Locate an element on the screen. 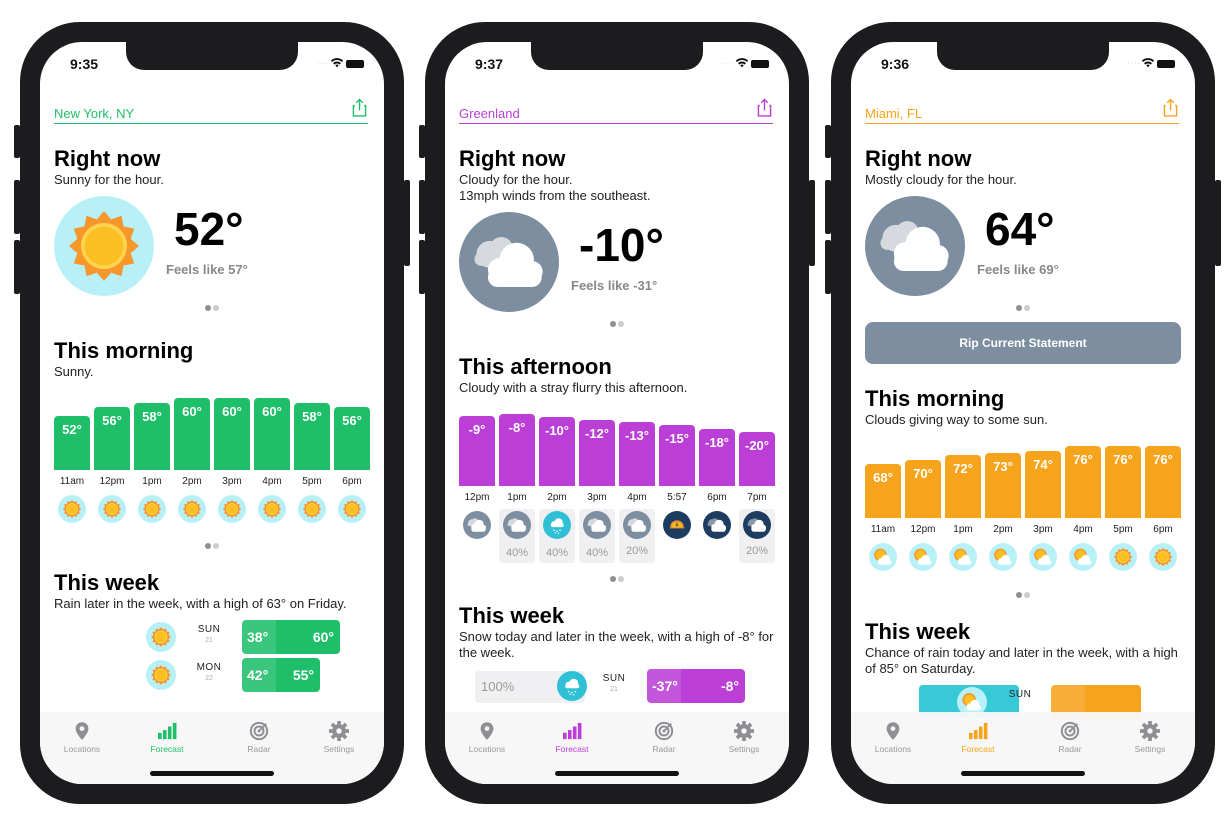  hour-label: 7pm is located at coordinates (757, 497).